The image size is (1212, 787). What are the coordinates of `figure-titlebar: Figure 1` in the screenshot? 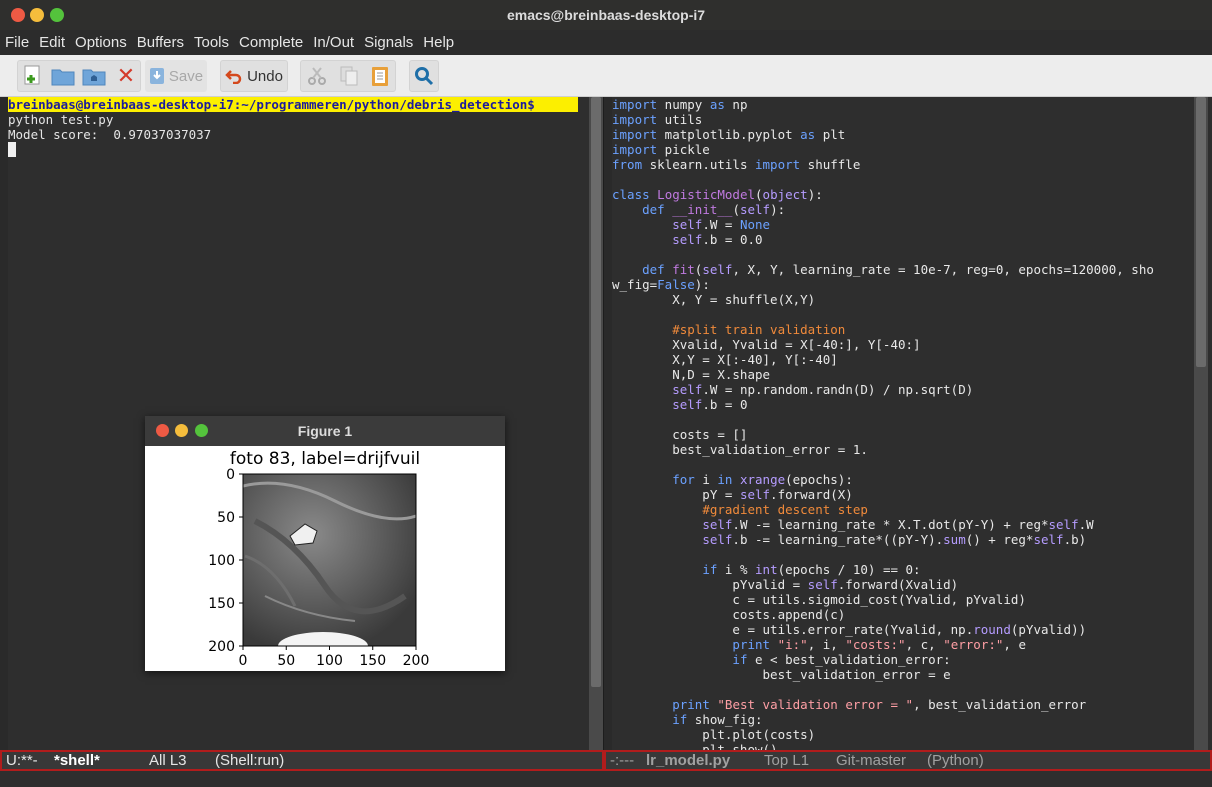 It's located at (325, 431).